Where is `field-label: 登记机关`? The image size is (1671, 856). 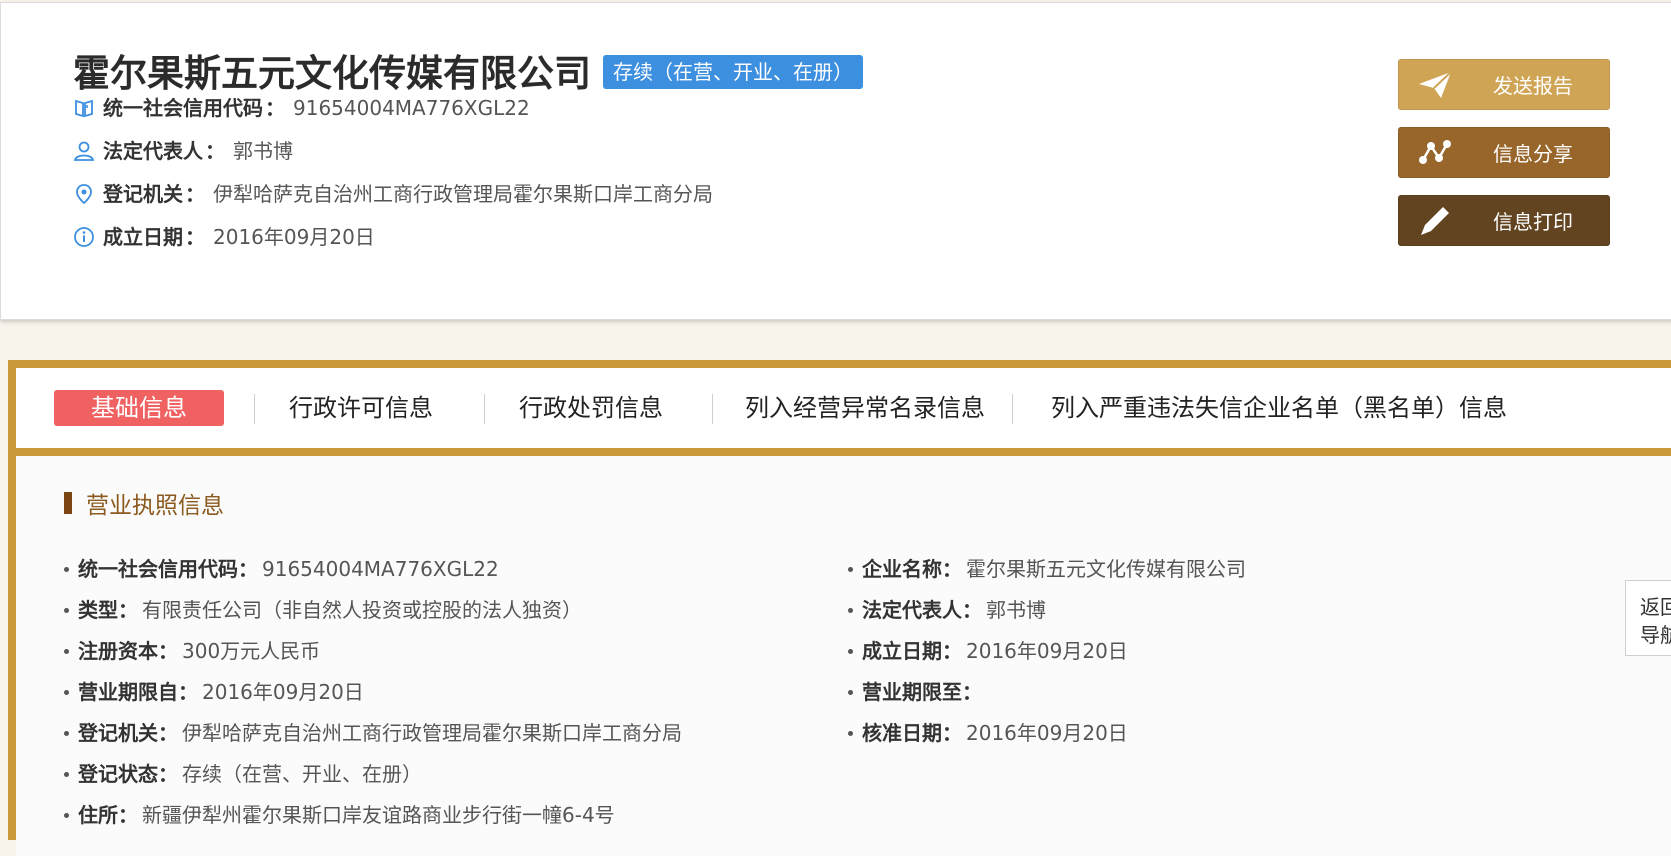
field-label: 登记机关 is located at coordinates (118, 733).